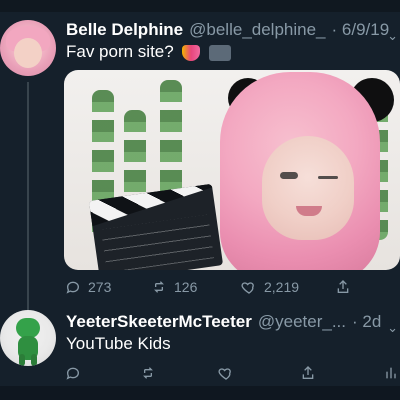 Image resolution: width=400 pixels, height=400 pixels. I want to click on frog-head, so click(28, 328).